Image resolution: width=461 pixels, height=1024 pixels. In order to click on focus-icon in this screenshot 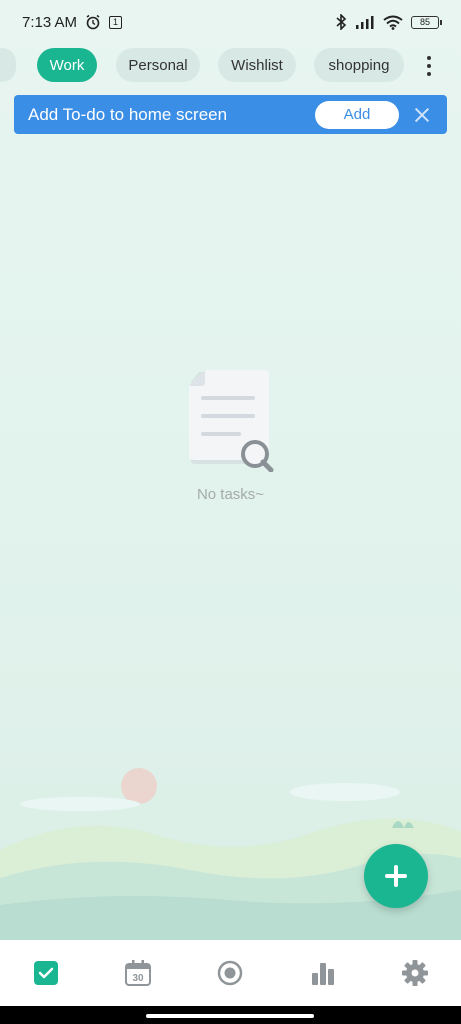, I will do `click(230, 973)`.